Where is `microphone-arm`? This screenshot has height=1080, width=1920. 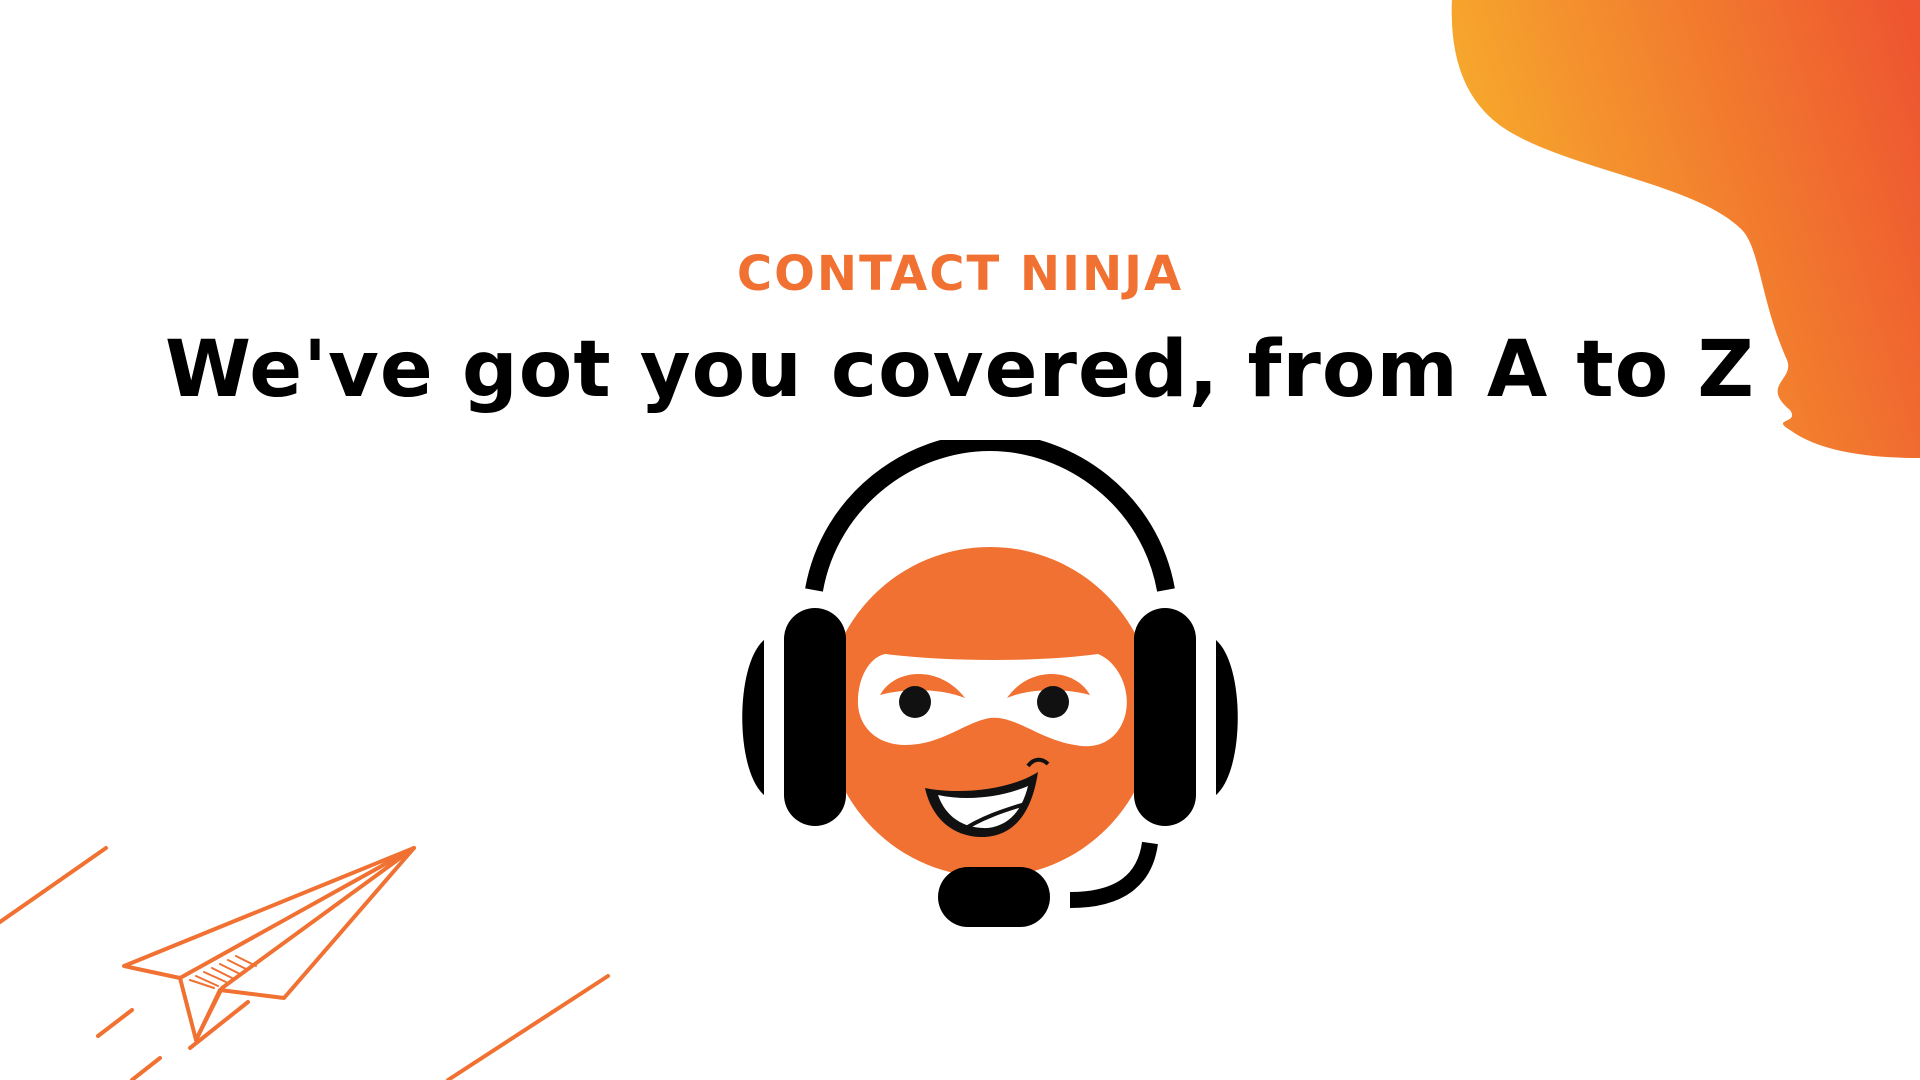 microphone-arm is located at coordinates (1113, 874).